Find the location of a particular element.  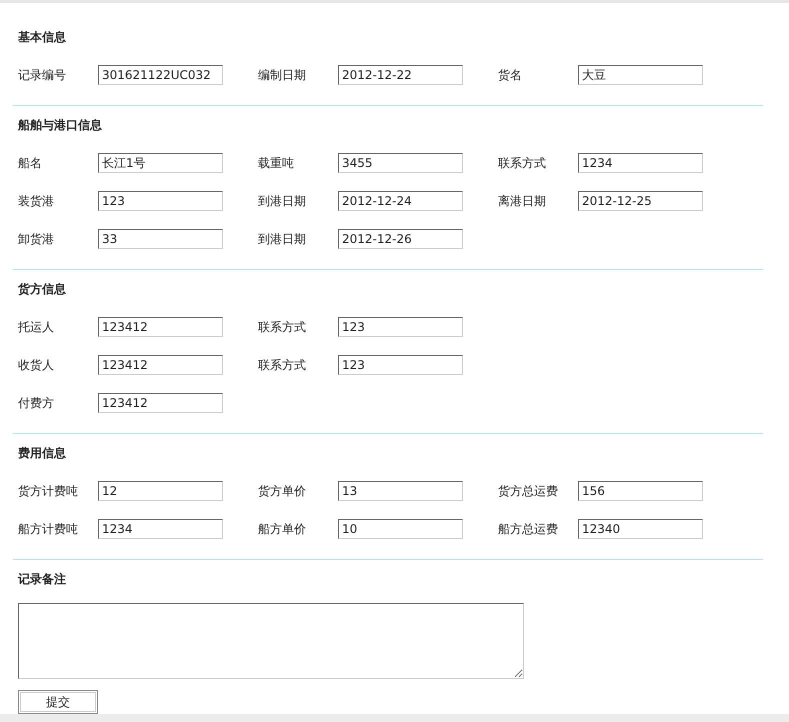

input-field: 2012-12-25 is located at coordinates (640, 201).